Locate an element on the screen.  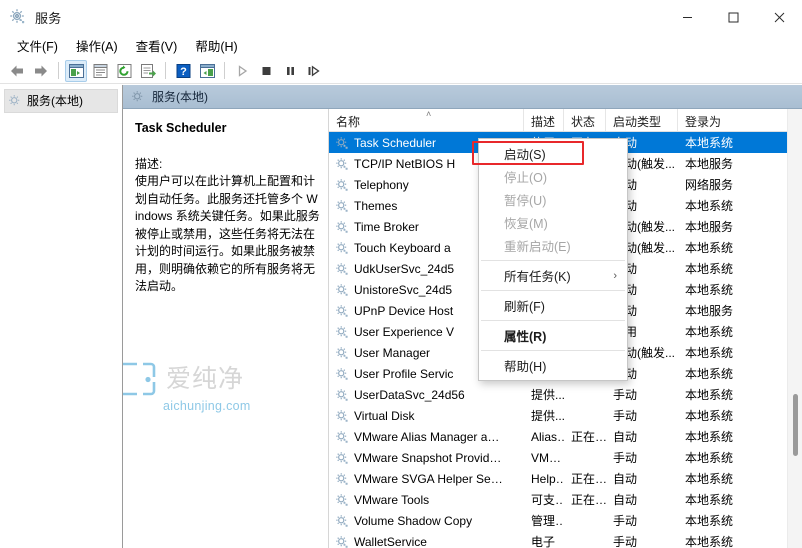
menu-help: 帮助(H) is located at coordinates (216, 46).